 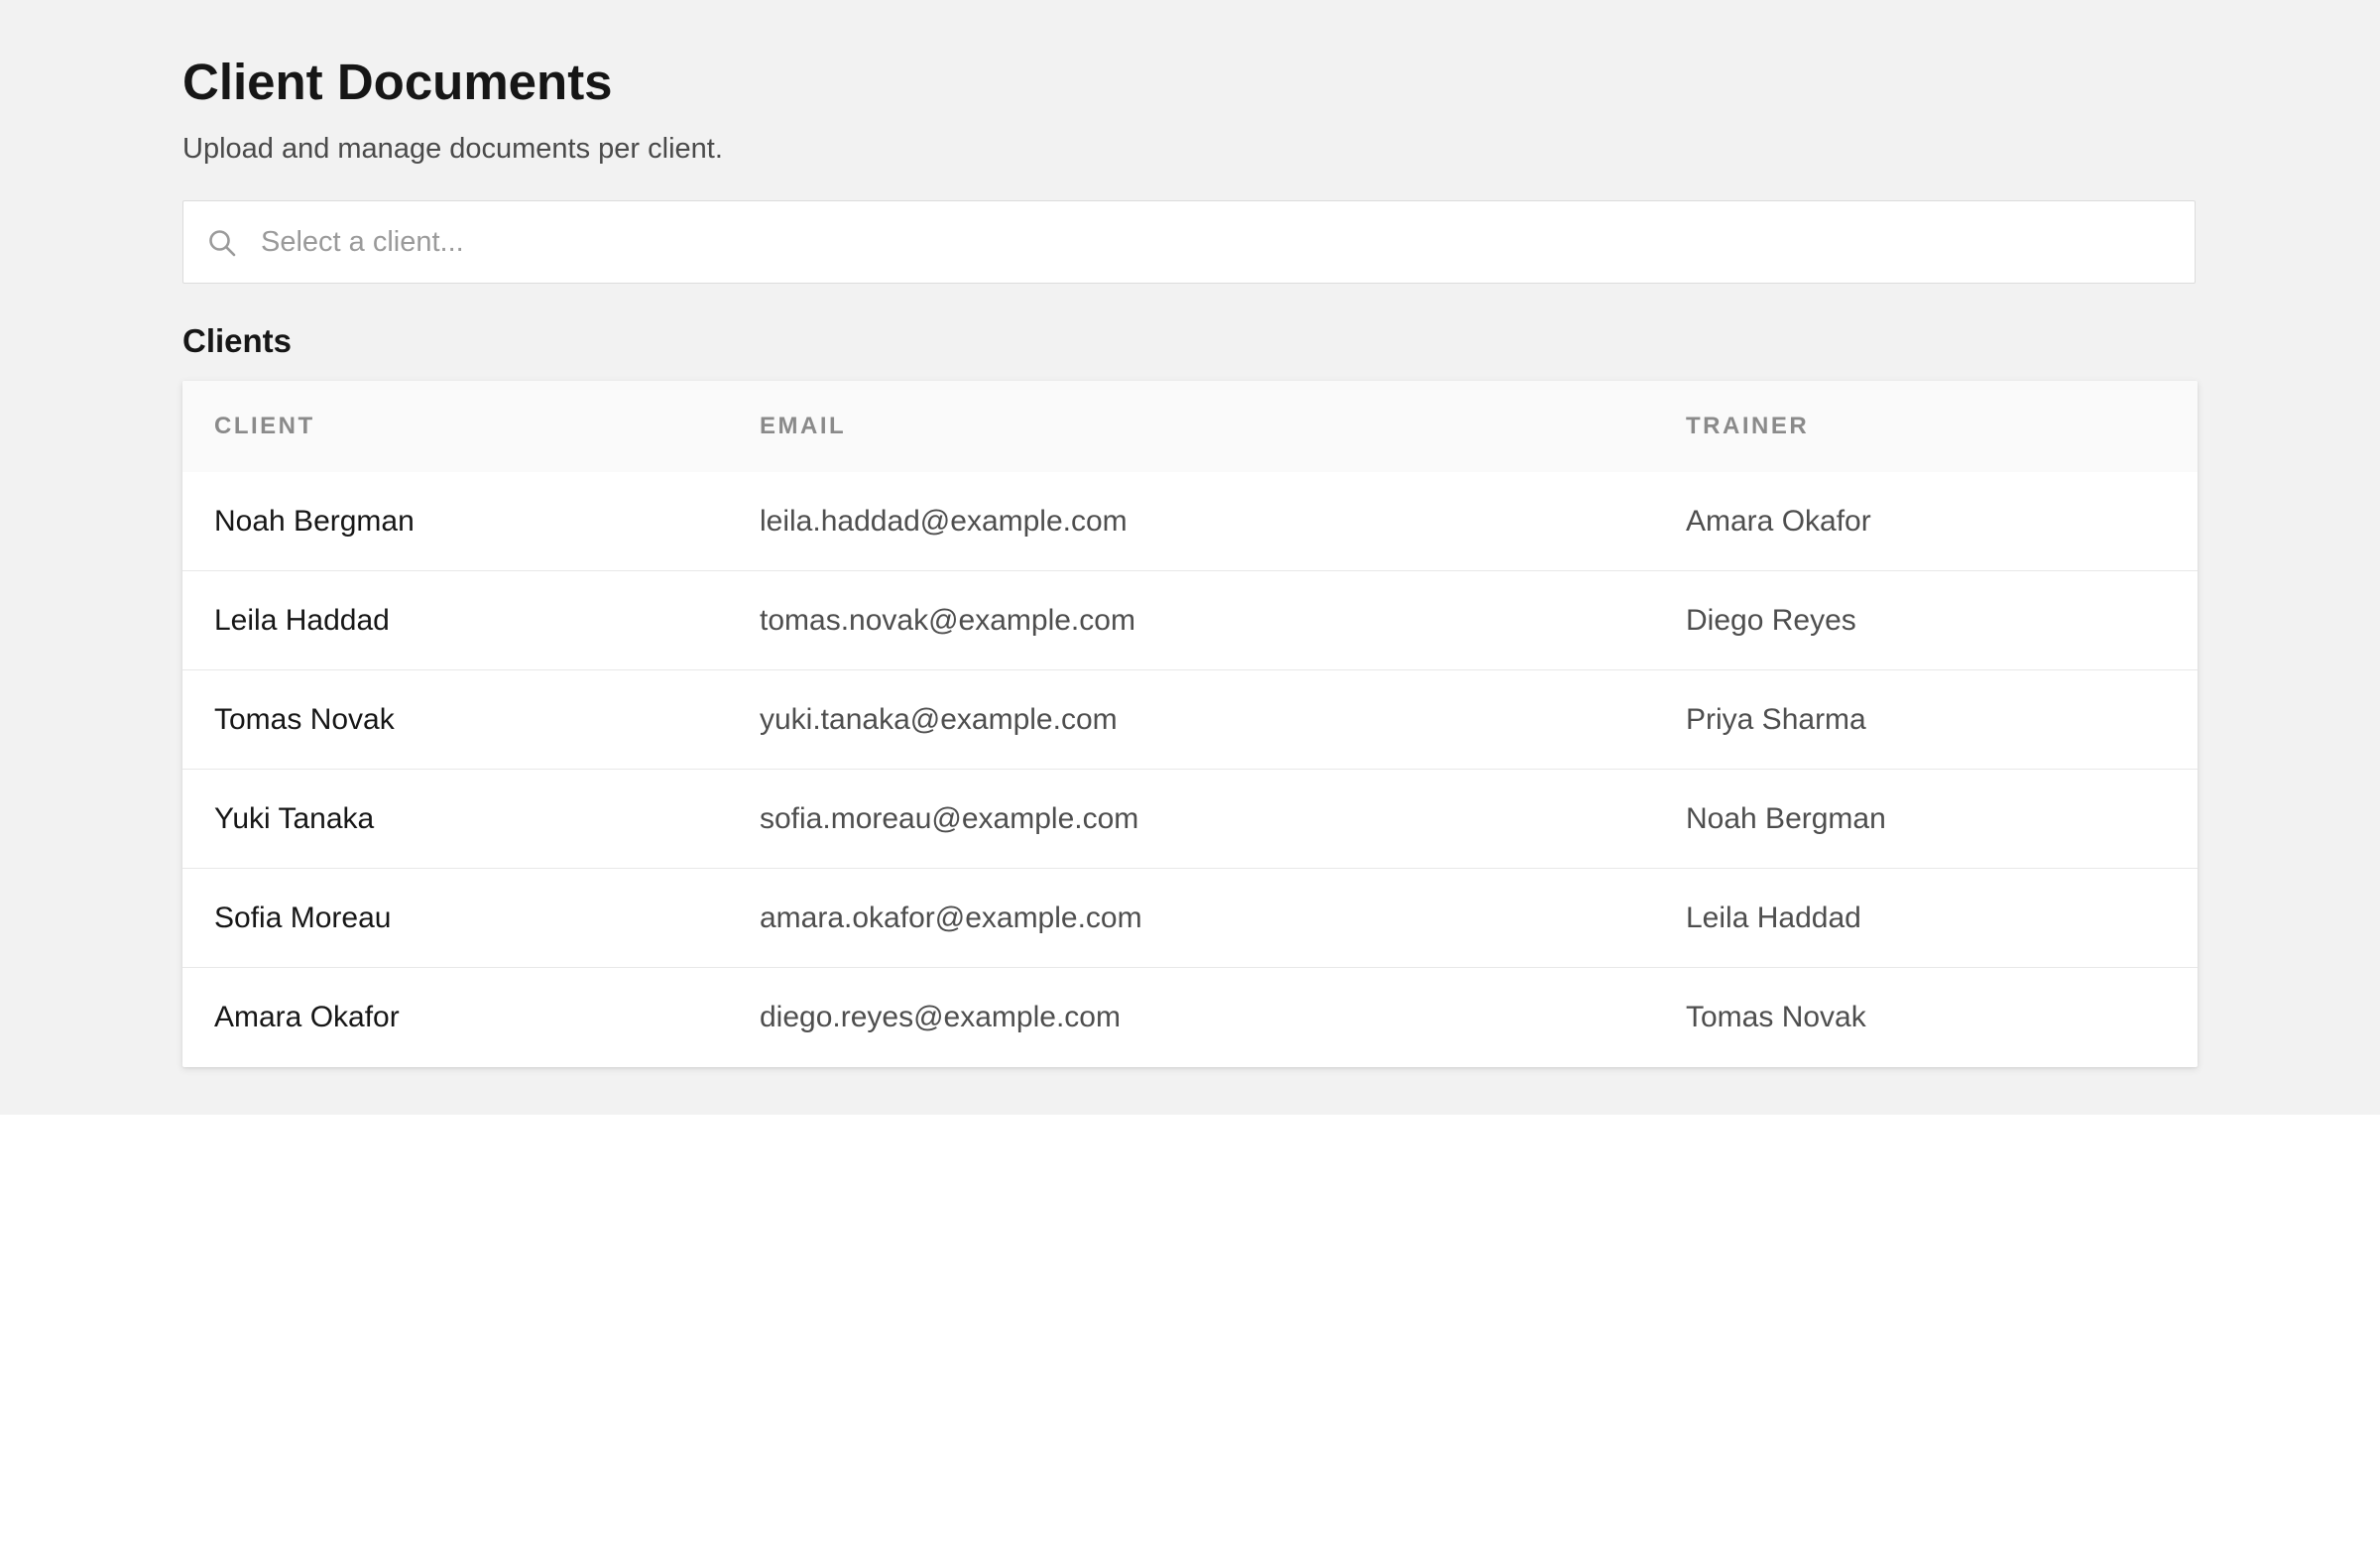 What do you see at coordinates (1190, 427) in the screenshot?
I see `table-header: CLIENT EMAIL TRAINER` at bounding box center [1190, 427].